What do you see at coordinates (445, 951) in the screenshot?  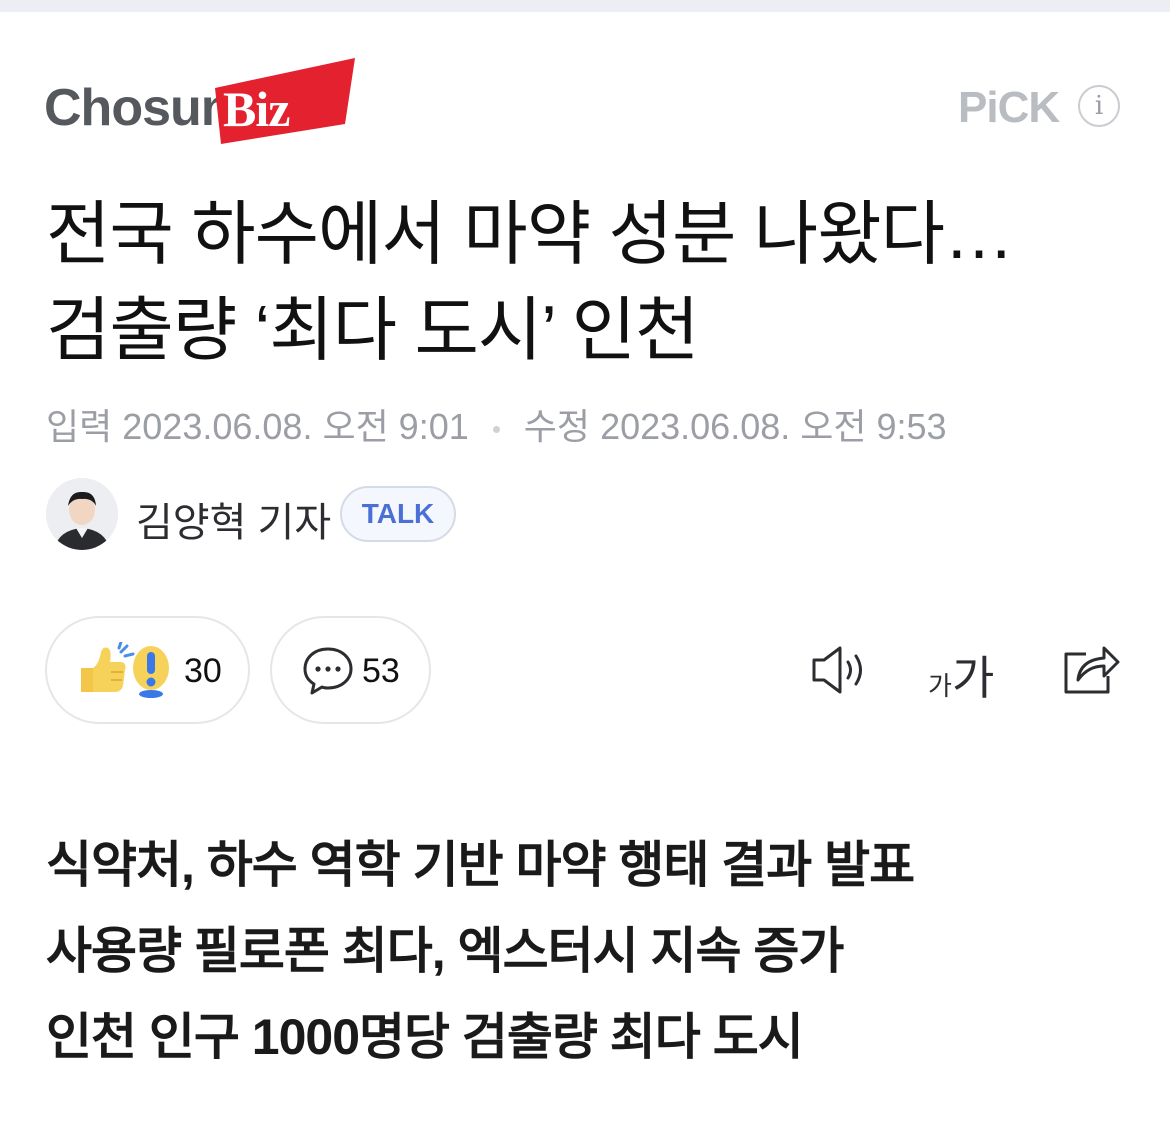 I see `subhead: 사용량 필로폰 최다, 엑스터시 지속 증가` at bounding box center [445, 951].